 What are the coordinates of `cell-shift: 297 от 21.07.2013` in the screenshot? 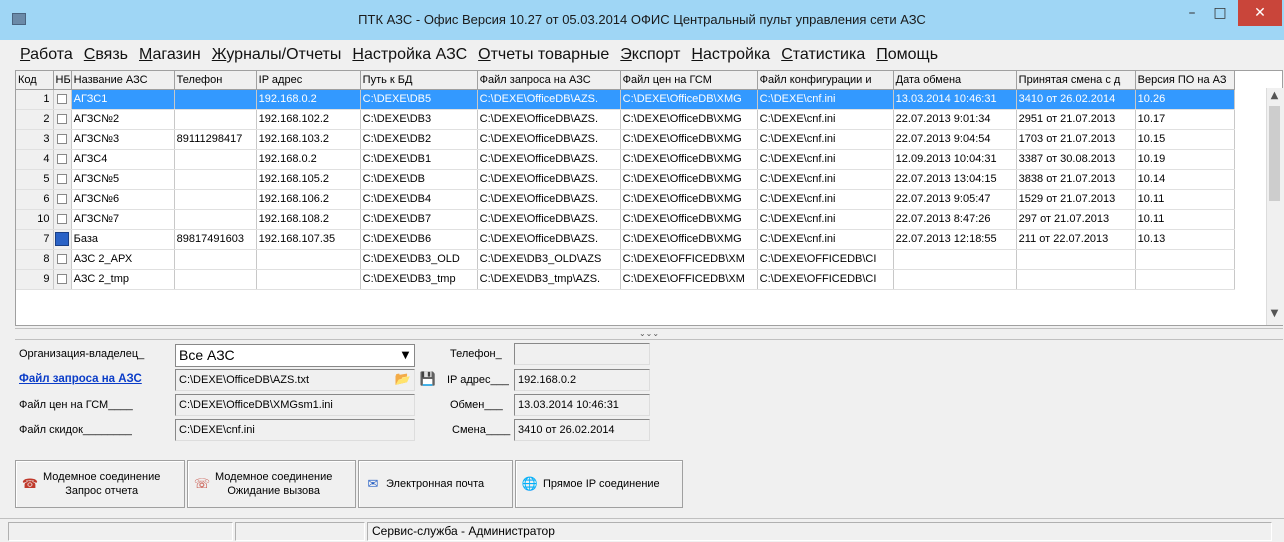 It's located at (1076, 219).